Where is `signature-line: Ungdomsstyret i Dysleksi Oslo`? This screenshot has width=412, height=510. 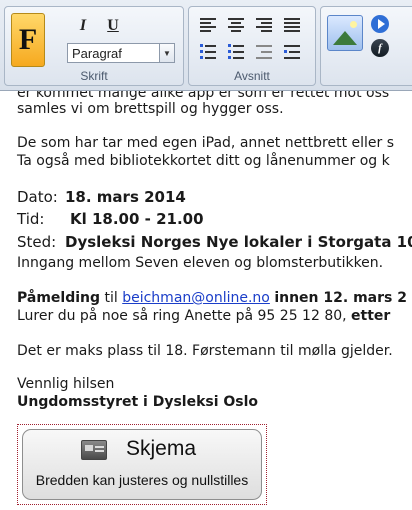
signature-line: Ungdomsstyret i Dysleksi Oslo is located at coordinates (138, 402).